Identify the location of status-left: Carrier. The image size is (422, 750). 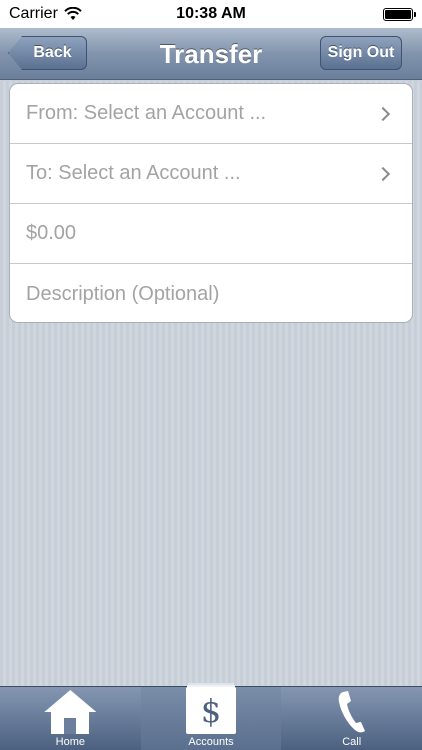
(45, 14).